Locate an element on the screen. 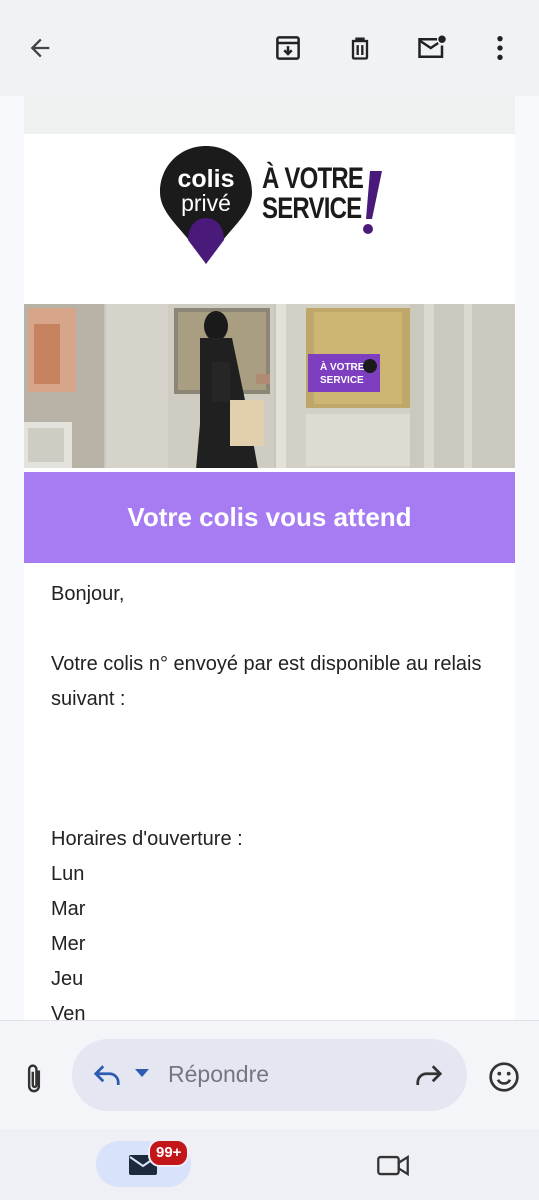  banner-title: Votre colis vous attend is located at coordinates (269, 517).